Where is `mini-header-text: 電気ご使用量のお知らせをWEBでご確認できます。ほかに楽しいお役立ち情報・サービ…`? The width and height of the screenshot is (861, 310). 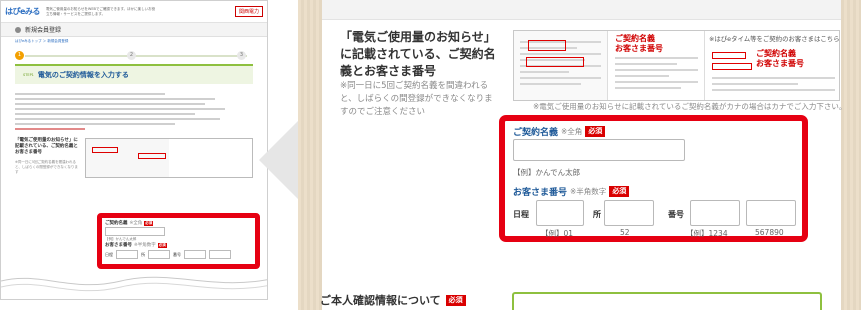 mini-header-text: 電気ご使用量のお知らせをWEBでご確認できます。ほかに楽しいお役立ち情報・サービ… is located at coordinates (100, 11).